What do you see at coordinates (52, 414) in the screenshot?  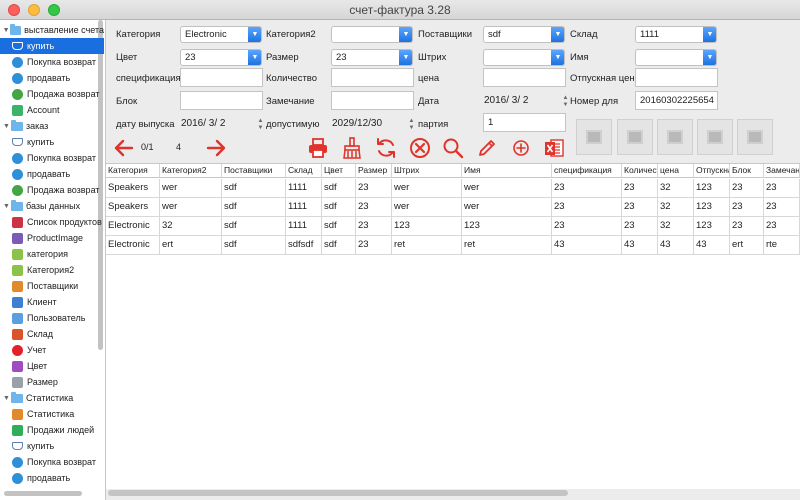 I see `sidebar-item: Статистика` at bounding box center [52, 414].